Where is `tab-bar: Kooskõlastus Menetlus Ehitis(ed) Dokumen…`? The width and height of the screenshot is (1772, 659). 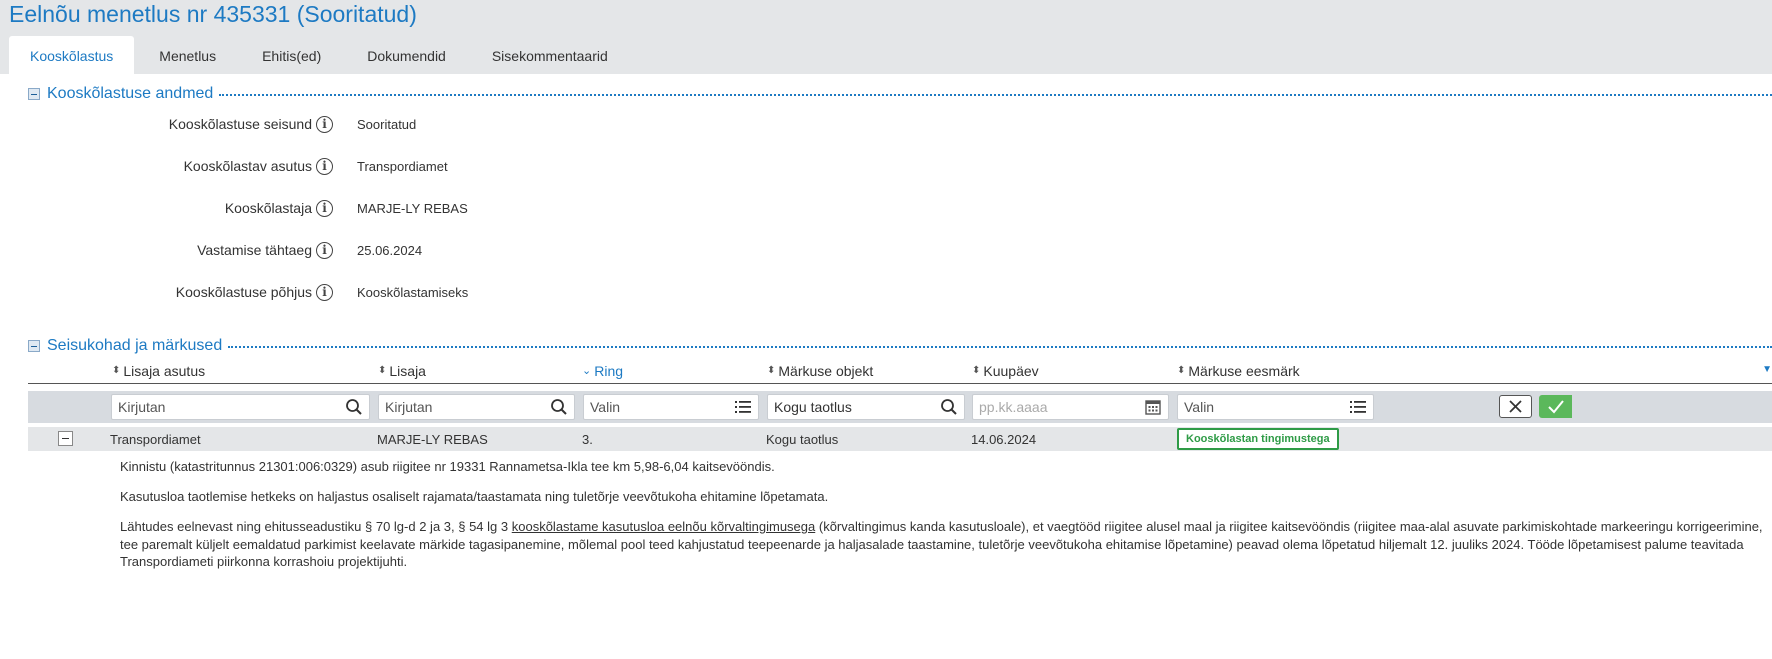 tab-bar: Kooskõlastus Menetlus Ehitis(ed) Dokumen… is located at coordinates (320, 55).